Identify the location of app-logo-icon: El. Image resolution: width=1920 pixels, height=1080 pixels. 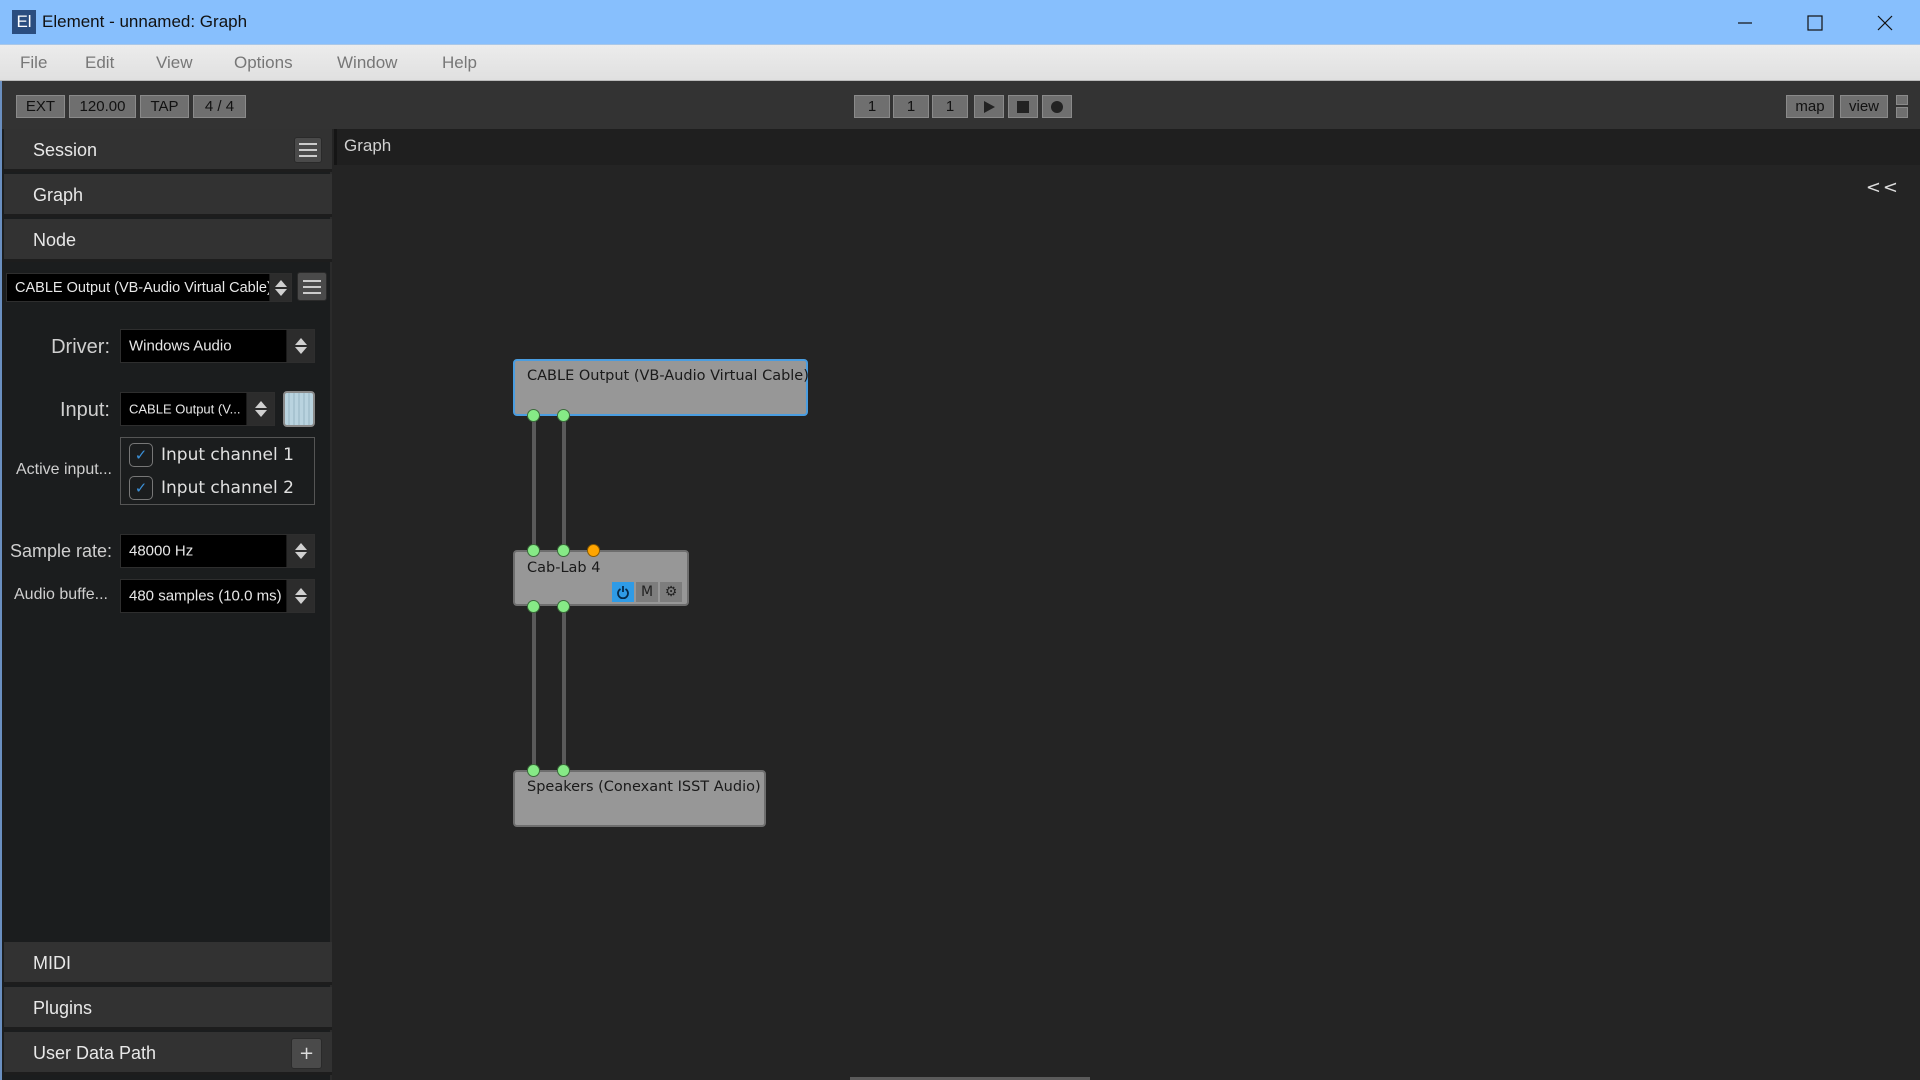
(24, 22).